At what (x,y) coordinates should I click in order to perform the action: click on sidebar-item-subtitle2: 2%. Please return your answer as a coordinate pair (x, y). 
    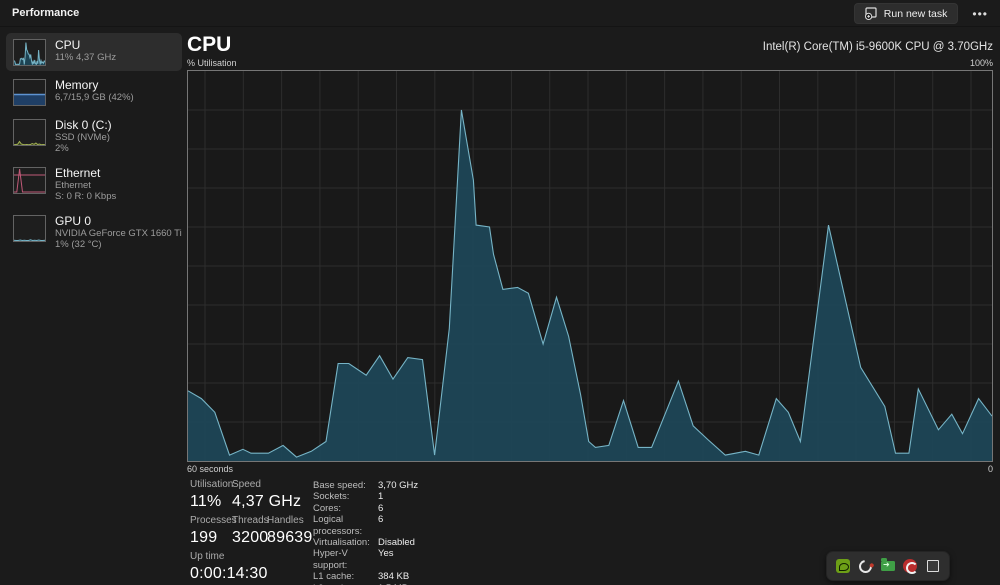
    Looking at the image, I should click on (62, 148).